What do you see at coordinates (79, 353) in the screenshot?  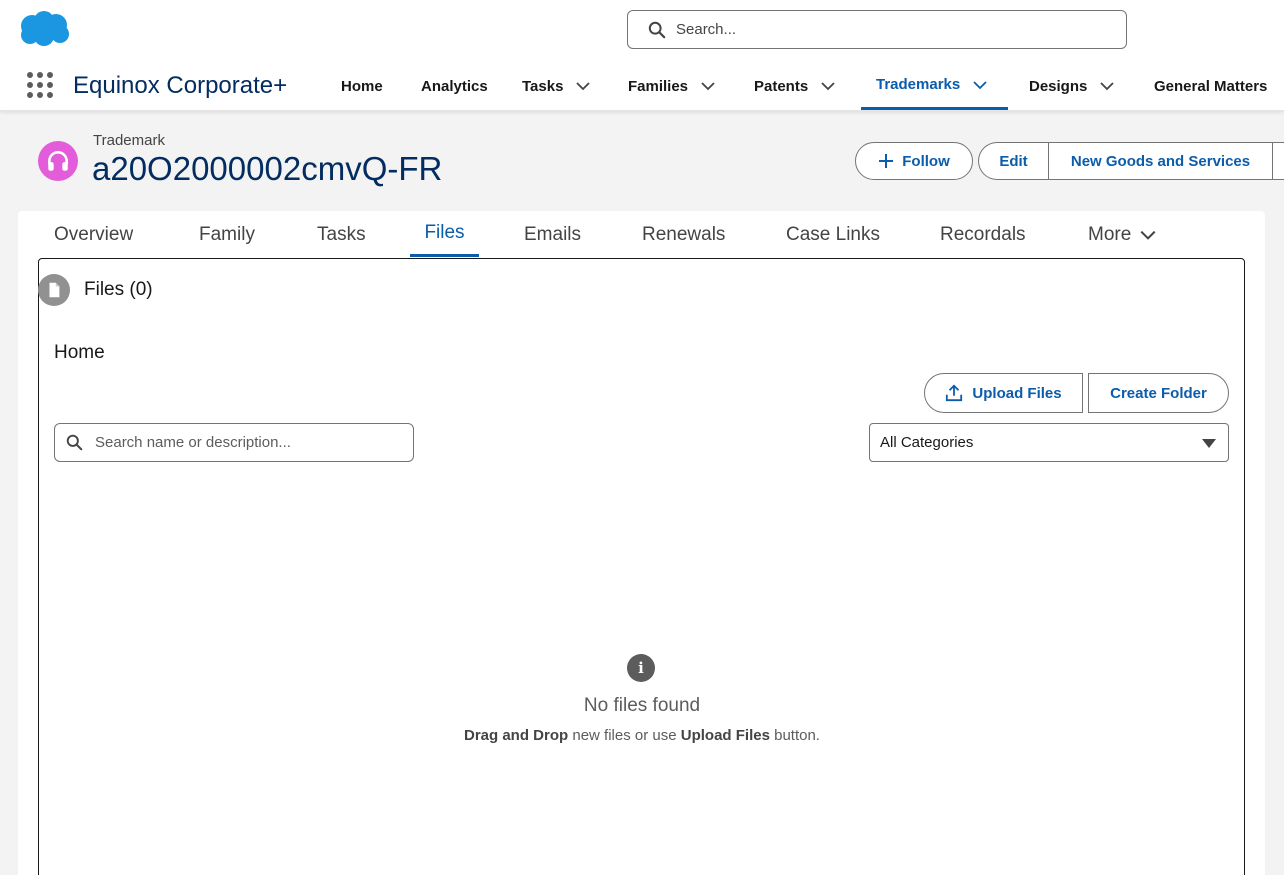 I see `folder-breadcrumb-home: Home` at bounding box center [79, 353].